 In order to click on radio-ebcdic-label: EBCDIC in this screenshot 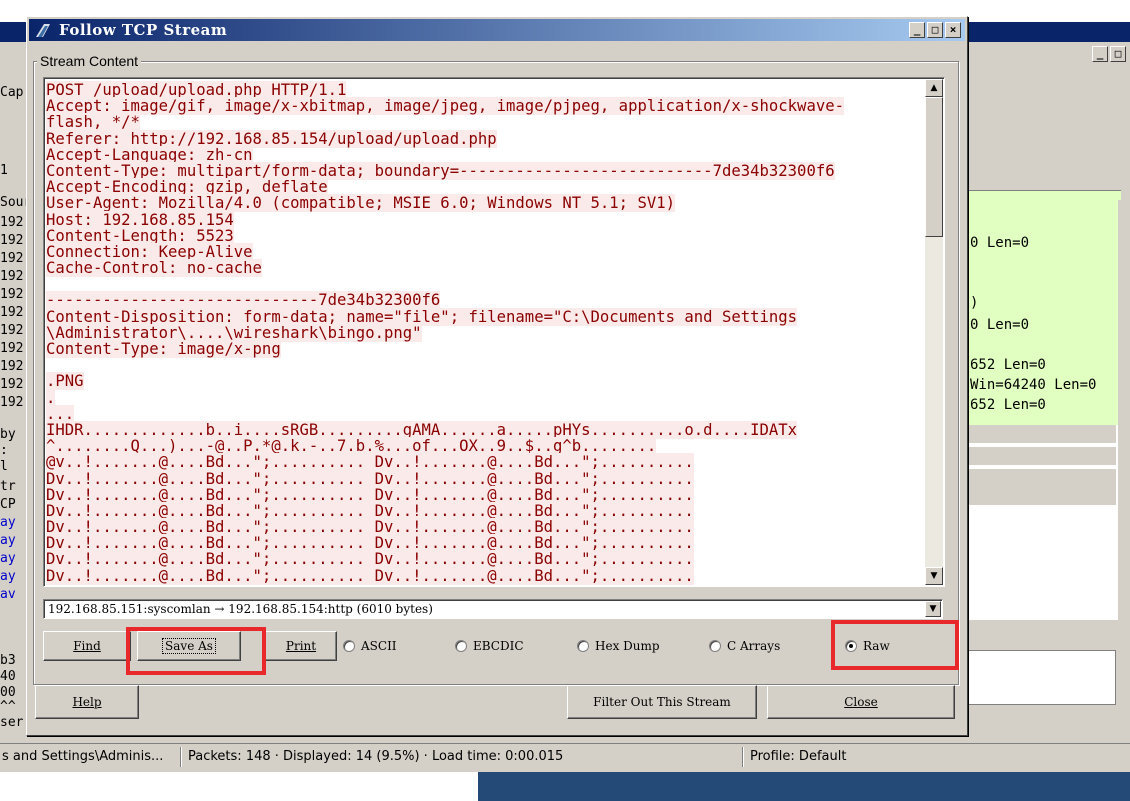, I will do `click(498, 646)`.